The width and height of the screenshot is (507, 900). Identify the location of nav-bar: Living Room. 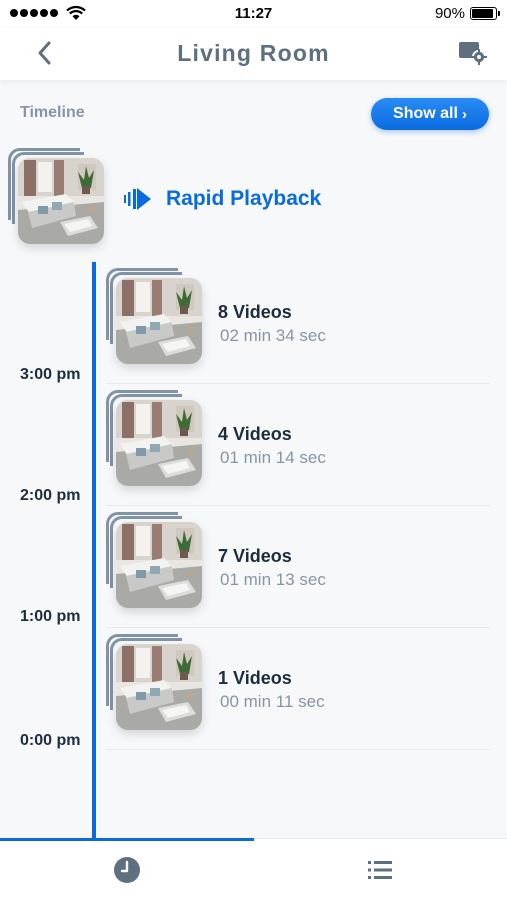
(253, 54).